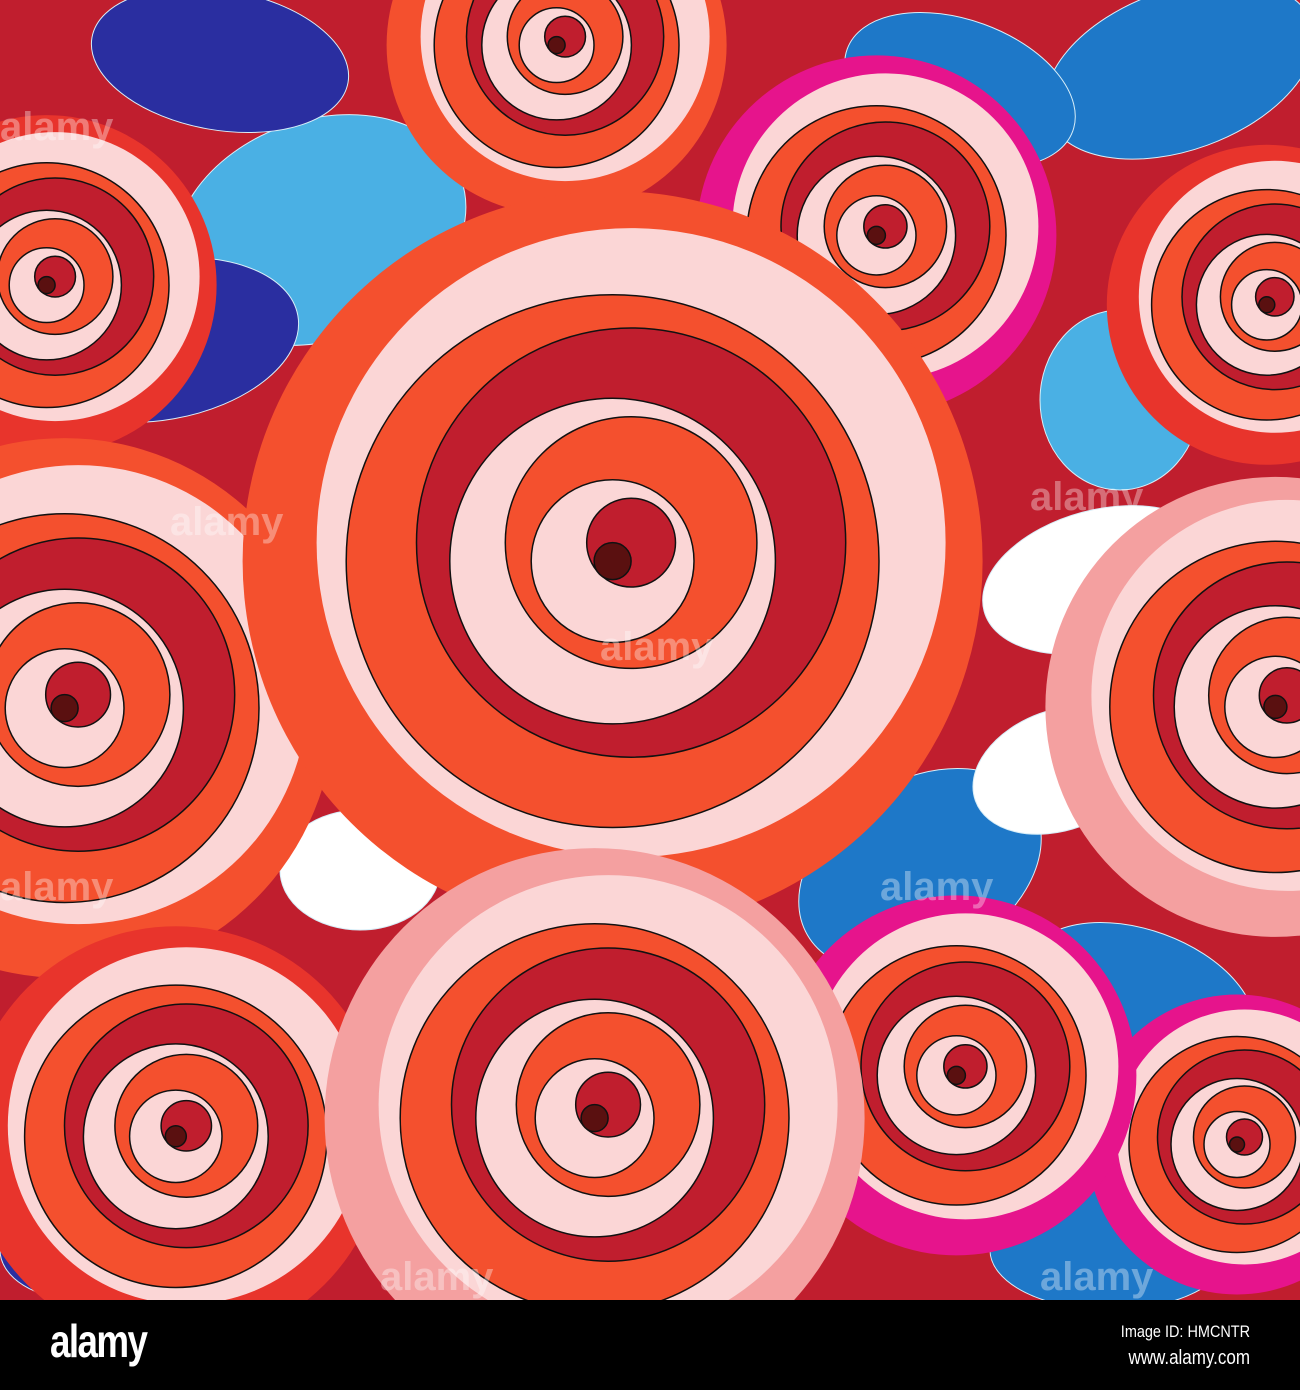  Describe the element at coordinates (1185, 1331) in the screenshot. I see `image-id: Image ID: HMCNTR` at that location.